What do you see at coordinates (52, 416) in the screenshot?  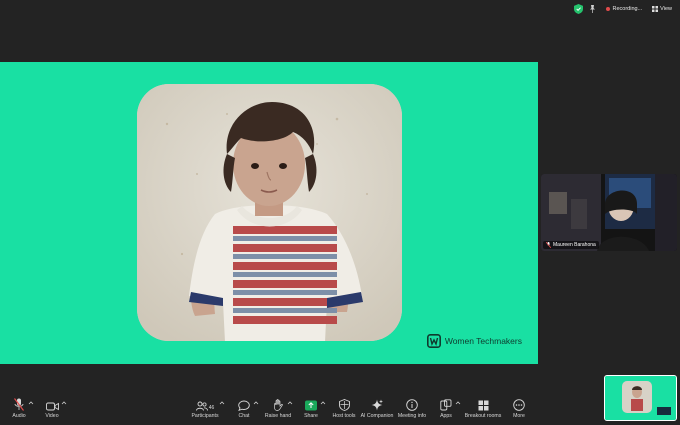 I see `video-label: Video` at bounding box center [52, 416].